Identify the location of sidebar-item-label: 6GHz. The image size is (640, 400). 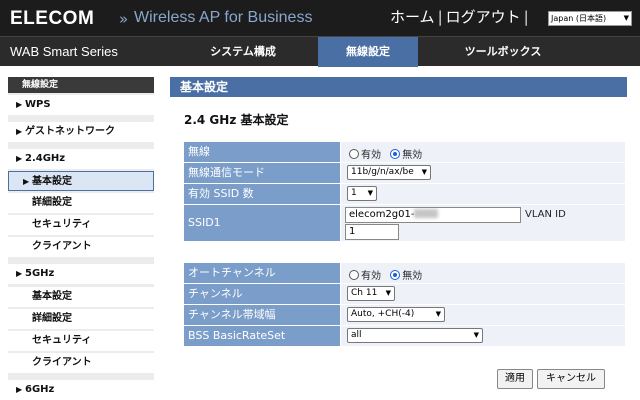
(40, 389).